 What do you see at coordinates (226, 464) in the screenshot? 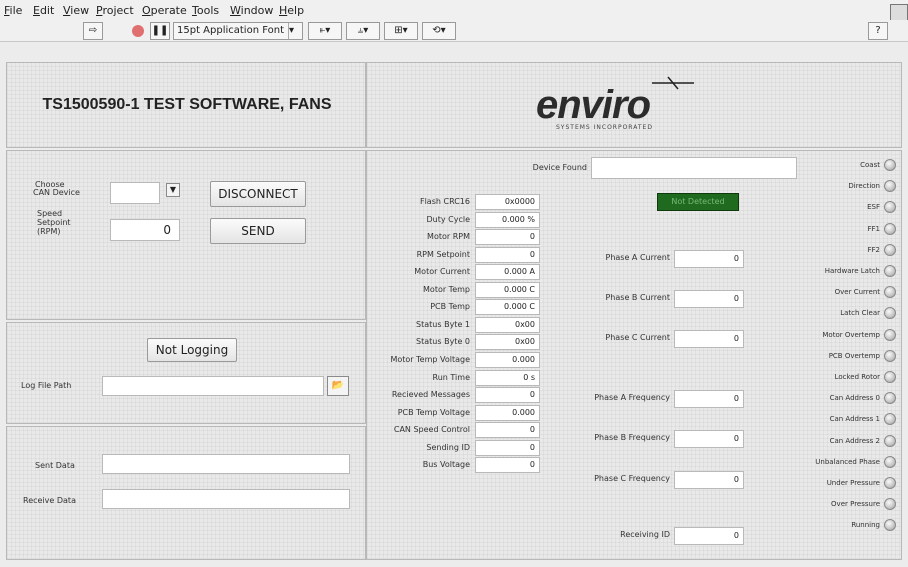
I see `sent-data-field` at bounding box center [226, 464].